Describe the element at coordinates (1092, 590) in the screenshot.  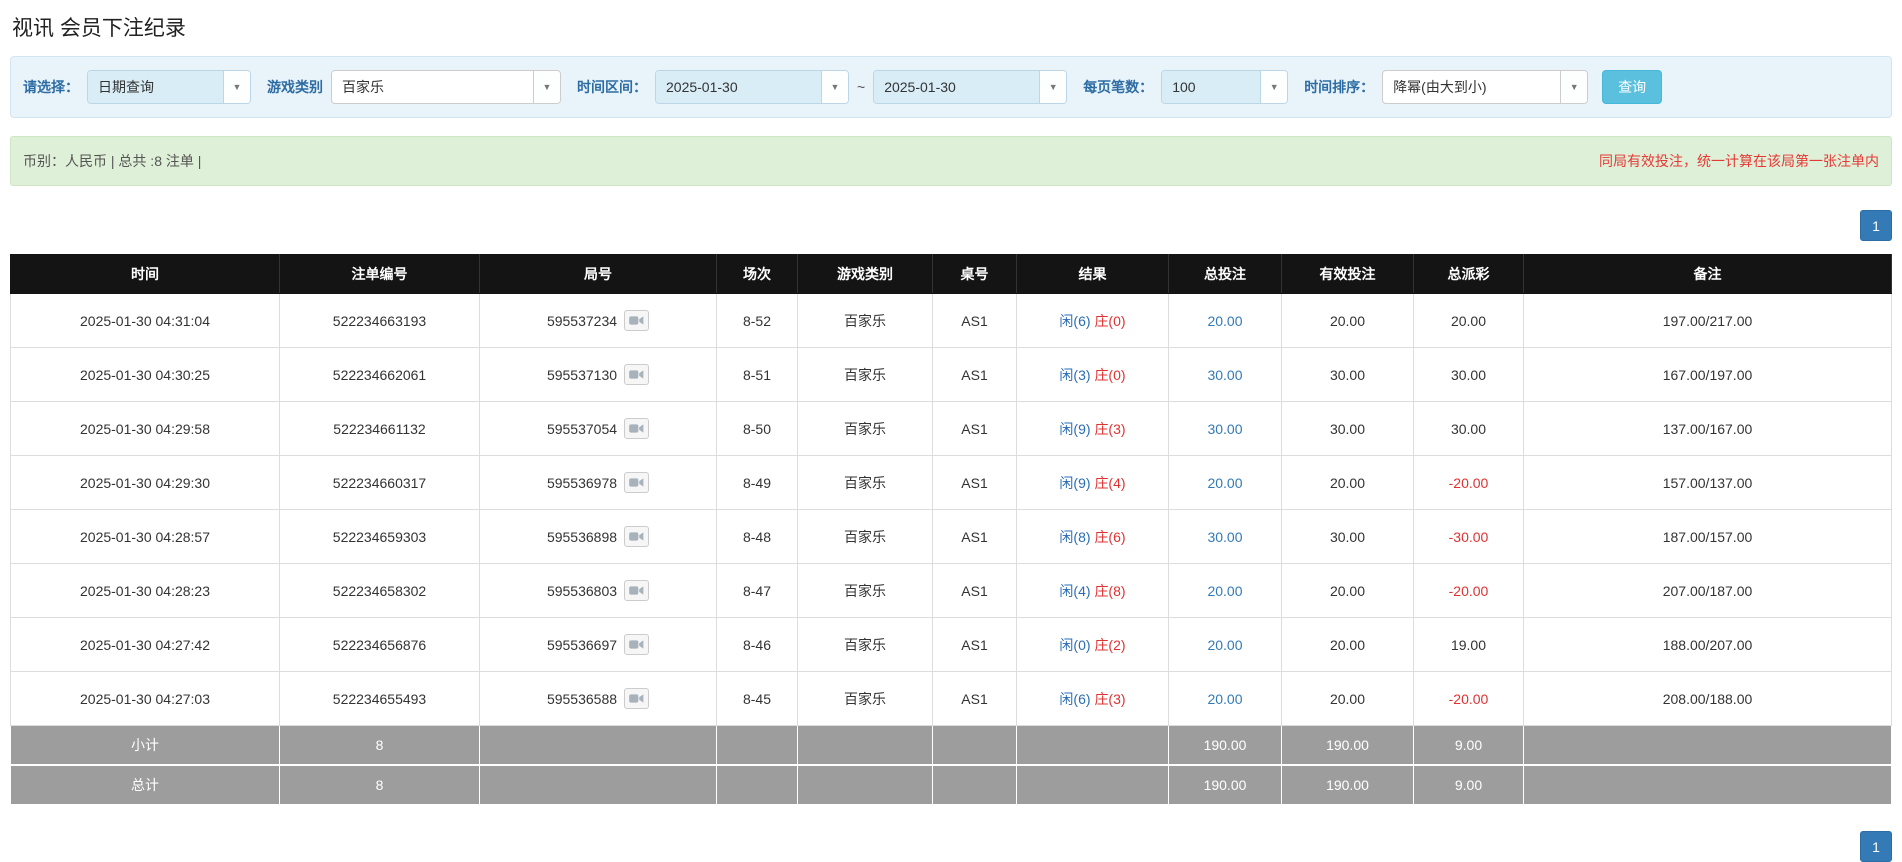
I see `cell-result: 闲(4) 庄(8)` at that location.